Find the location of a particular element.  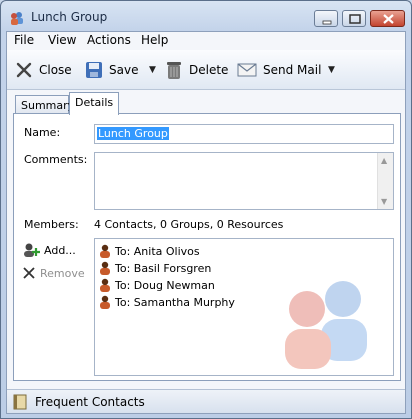

menu-bar: File View Actions Help is located at coordinates (206, 40).